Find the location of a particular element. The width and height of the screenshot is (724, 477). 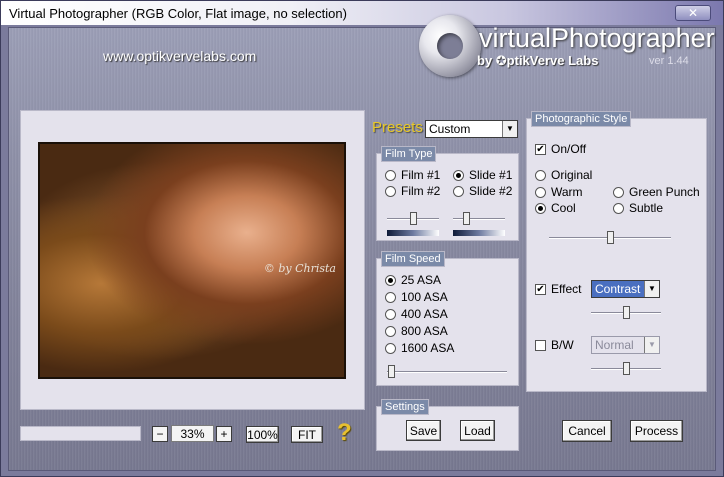

radio-green-punch: Green Punch is located at coordinates (656, 192).